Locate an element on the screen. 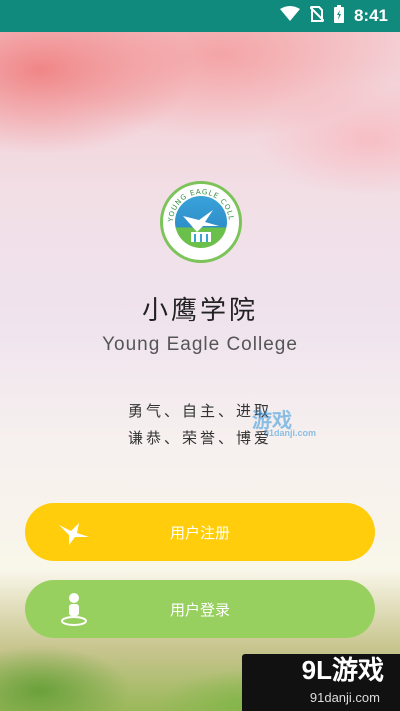 The image size is (400, 711). no-sim-icon is located at coordinates (317, 16).